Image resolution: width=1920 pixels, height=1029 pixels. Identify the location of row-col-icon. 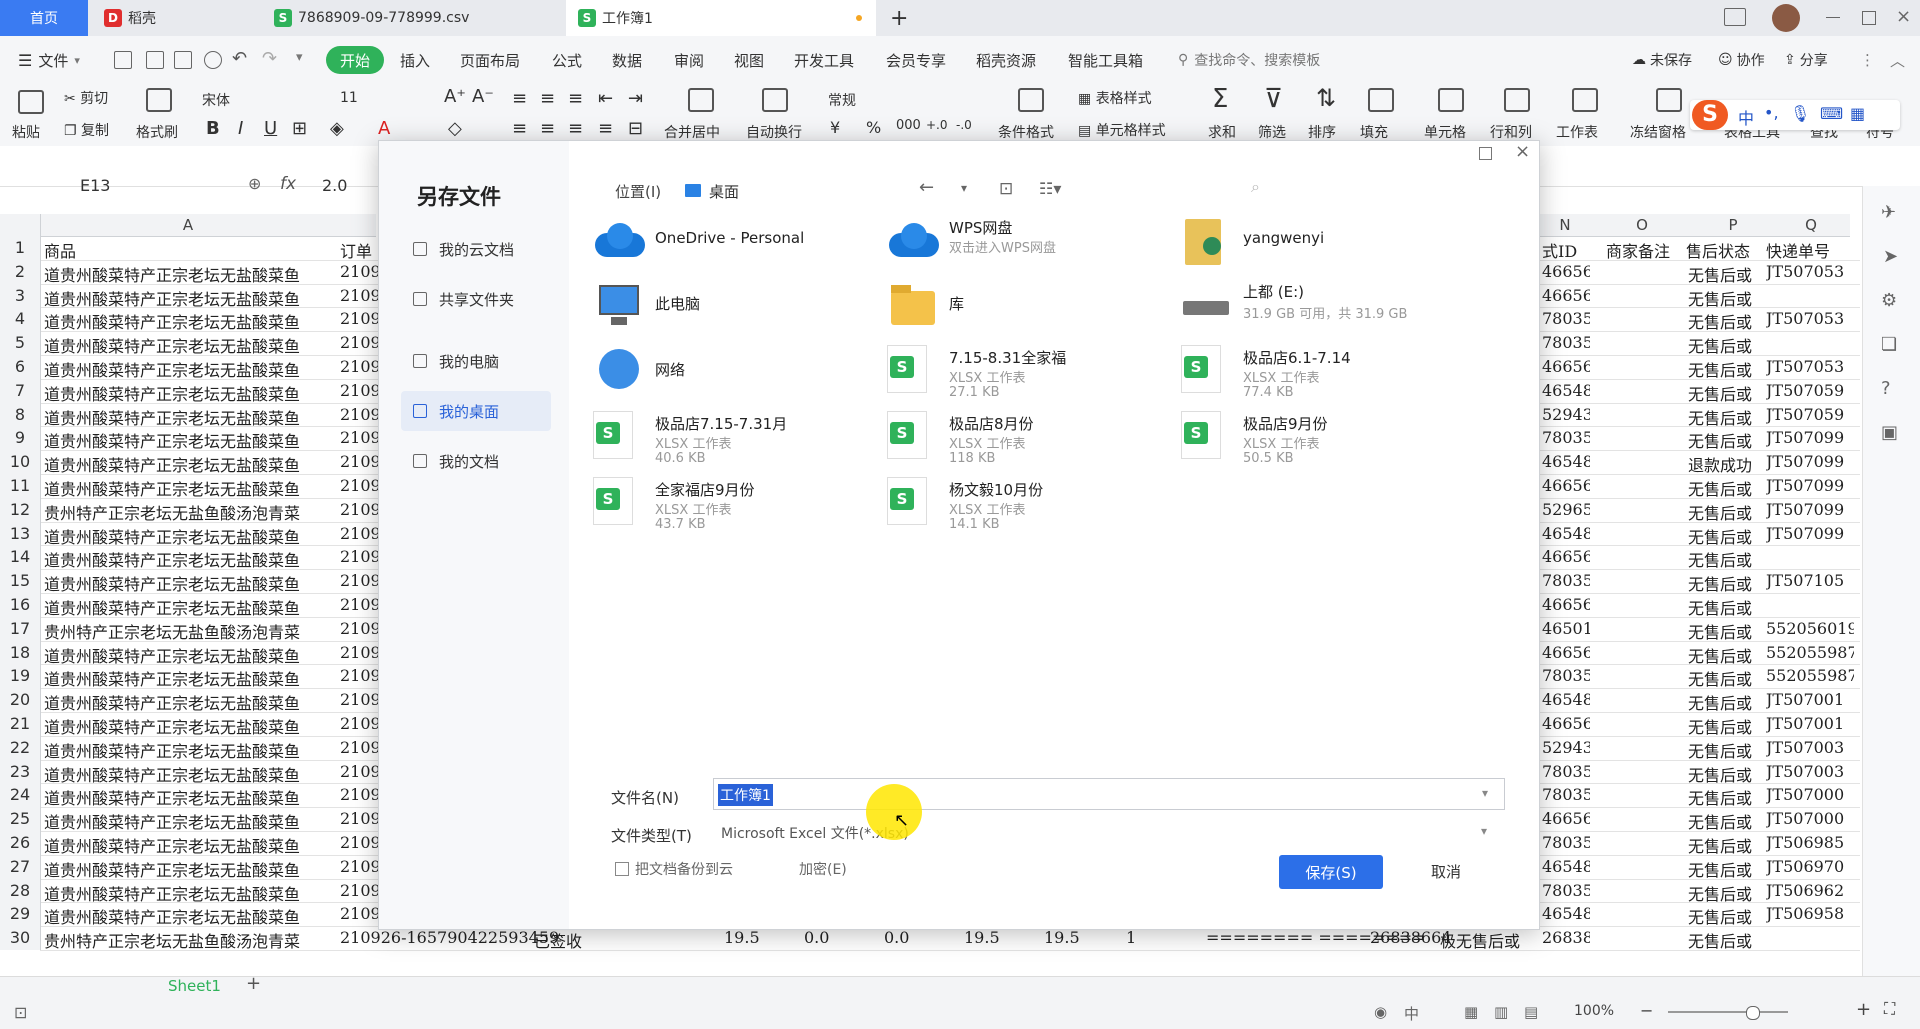
(1517, 100).